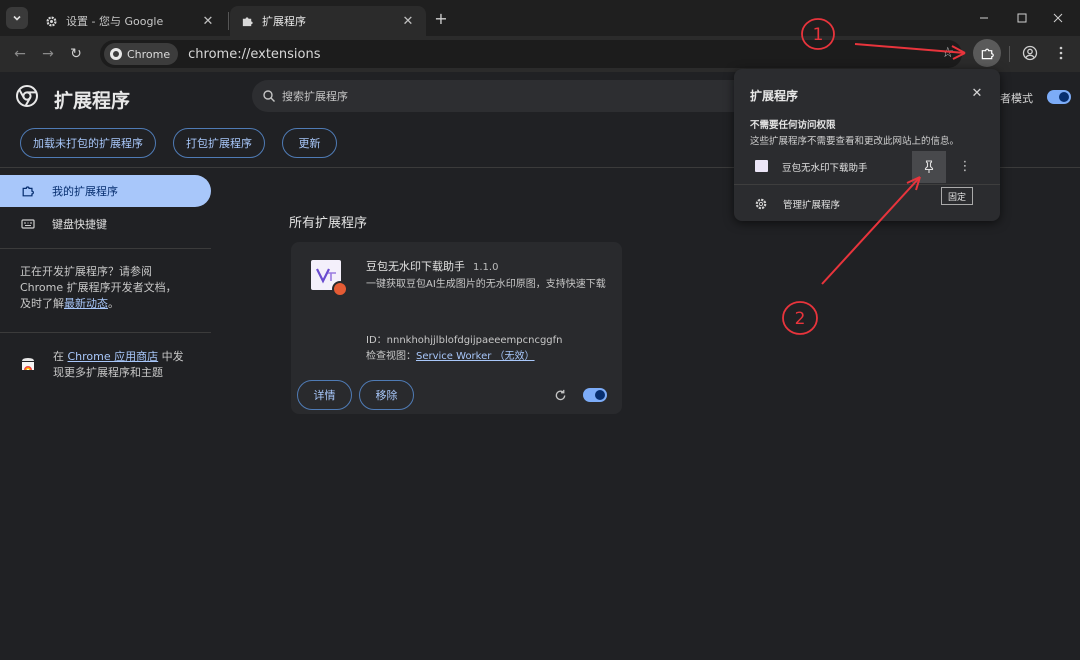 Image resolution: width=1080 pixels, height=660 pixels. What do you see at coordinates (28, 364) in the screenshot?
I see `web-store-icon` at bounding box center [28, 364].